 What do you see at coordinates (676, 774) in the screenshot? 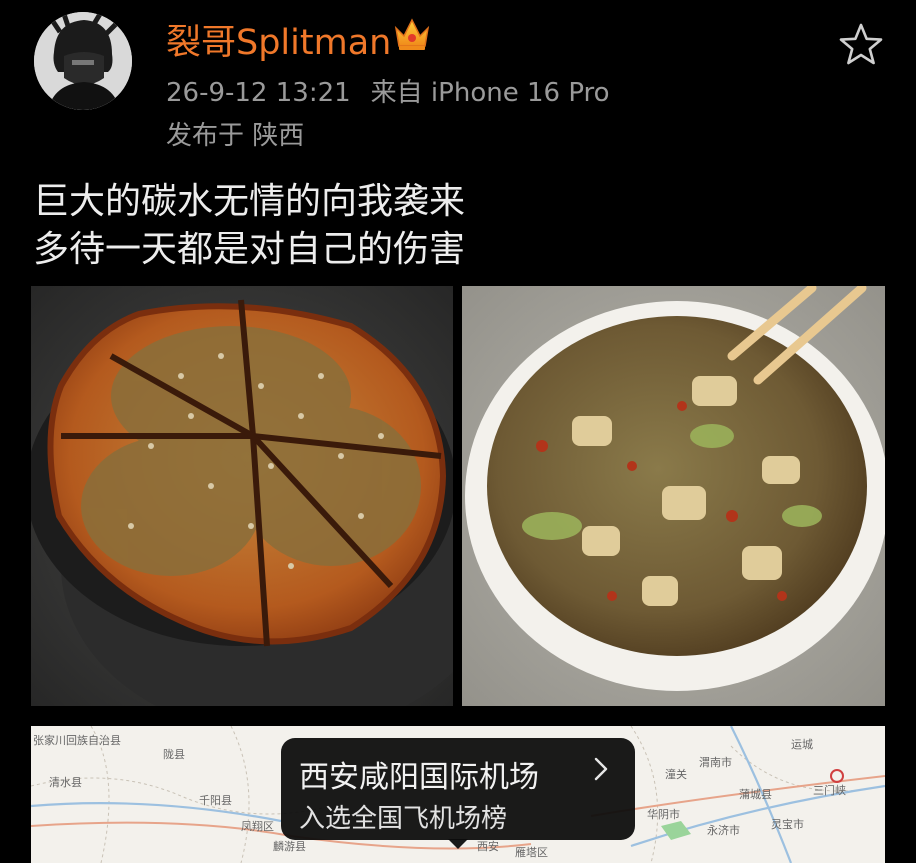
I see `map-label: 潼关` at bounding box center [676, 774].